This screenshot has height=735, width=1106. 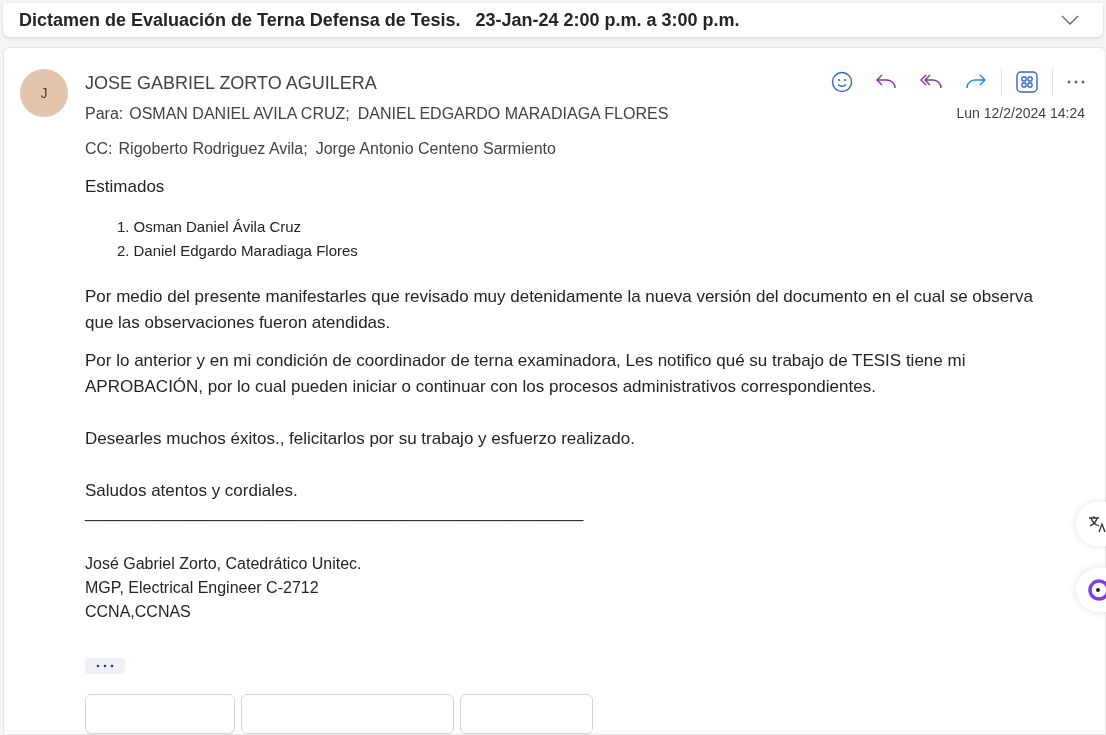 What do you see at coordinates (1076, 82) in the screenshot?
I see `more-icon` at bounding box center [1076, 82].